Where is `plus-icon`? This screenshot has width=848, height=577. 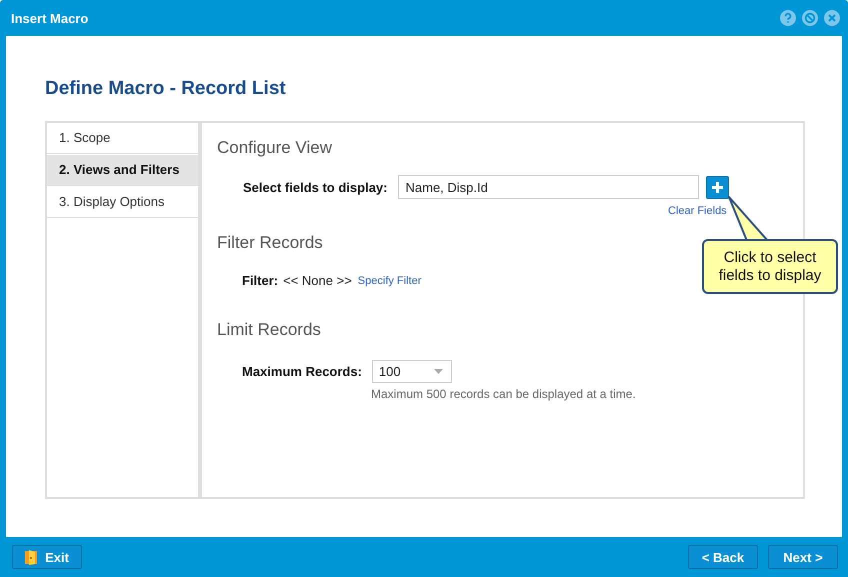
plus-icon is located at coordinates (717, 187).